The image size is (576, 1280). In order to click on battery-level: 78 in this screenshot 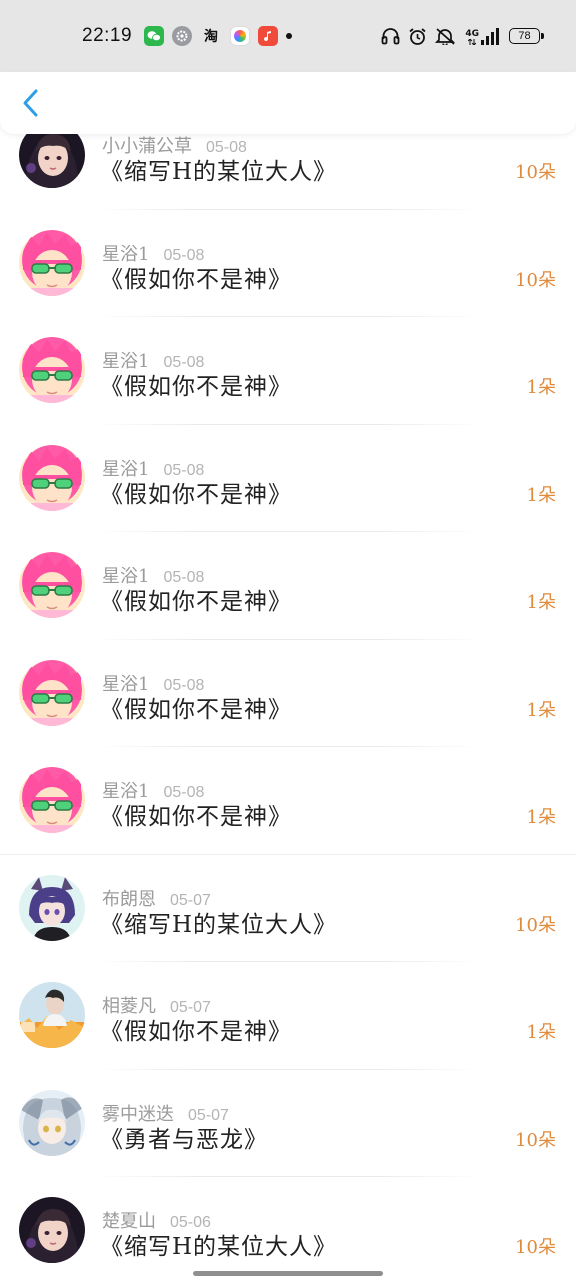, I will do `click(524, 36)`.